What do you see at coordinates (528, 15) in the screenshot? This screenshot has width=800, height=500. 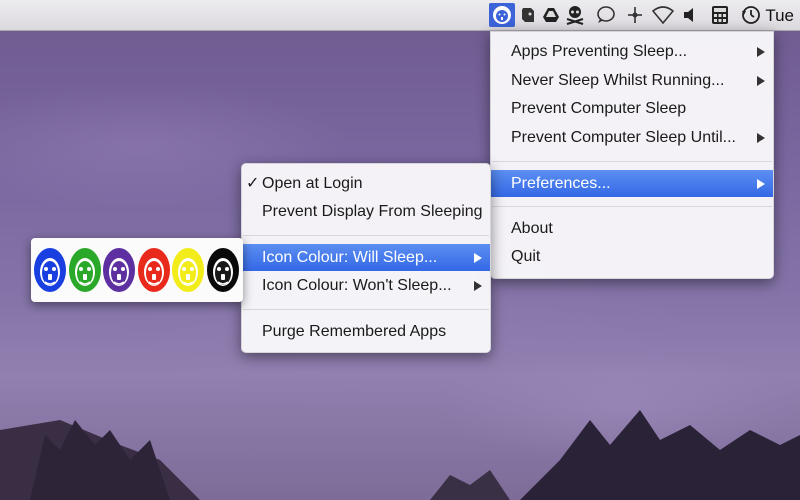 I see `evernote-icon` at bounding box center [528, 15].